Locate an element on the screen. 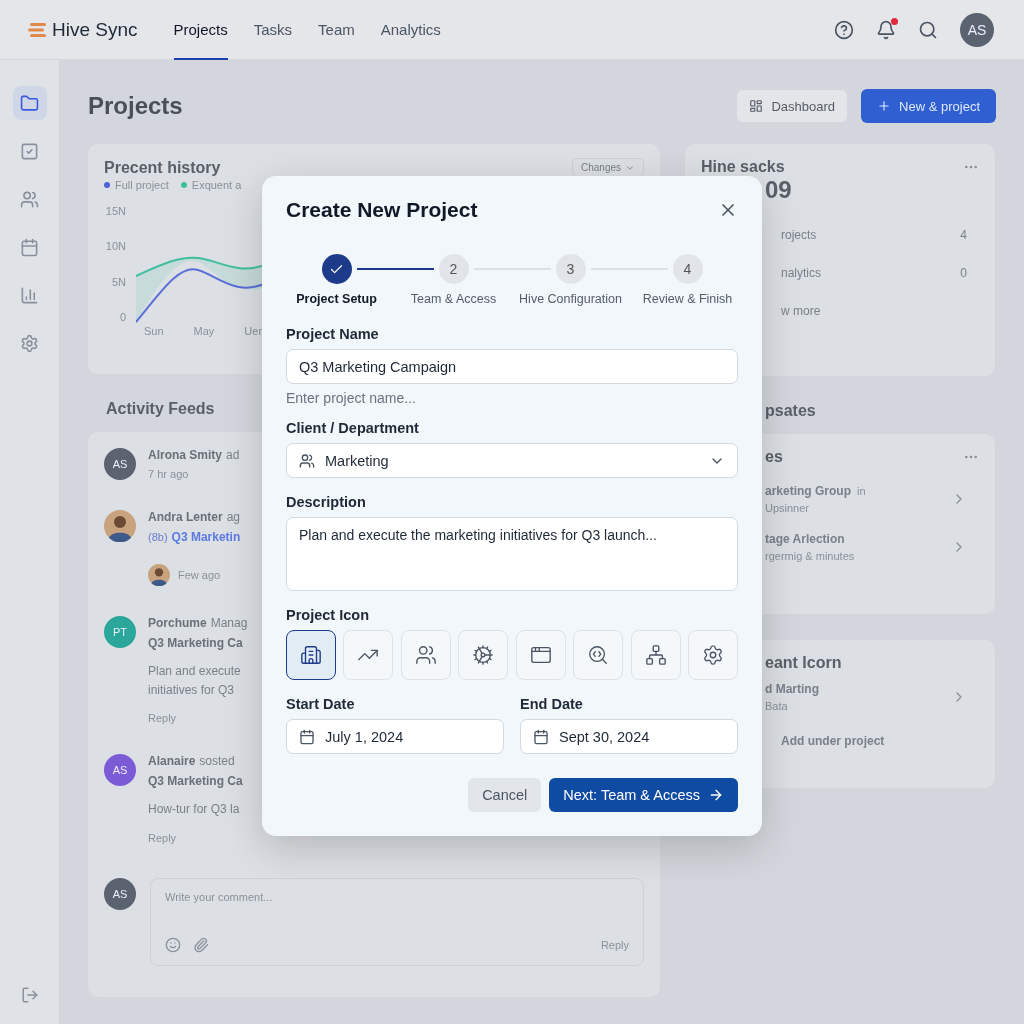 This screenshot has height=1024, width=1024. field-label: Description is located at coordinates (326, 502).